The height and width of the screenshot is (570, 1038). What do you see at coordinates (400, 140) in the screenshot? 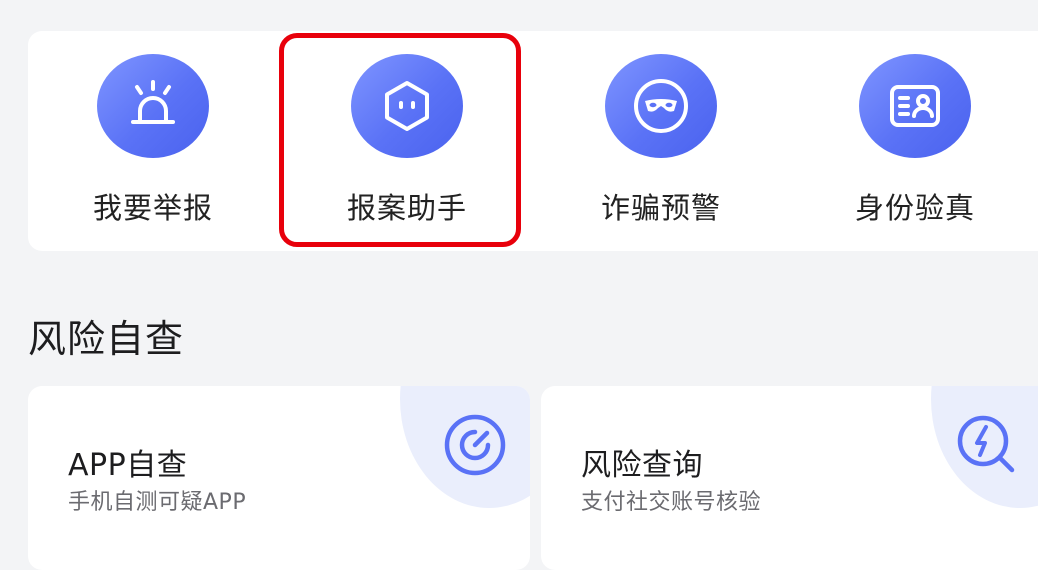
I see `highlight-box` at bounding box center [400, 140].